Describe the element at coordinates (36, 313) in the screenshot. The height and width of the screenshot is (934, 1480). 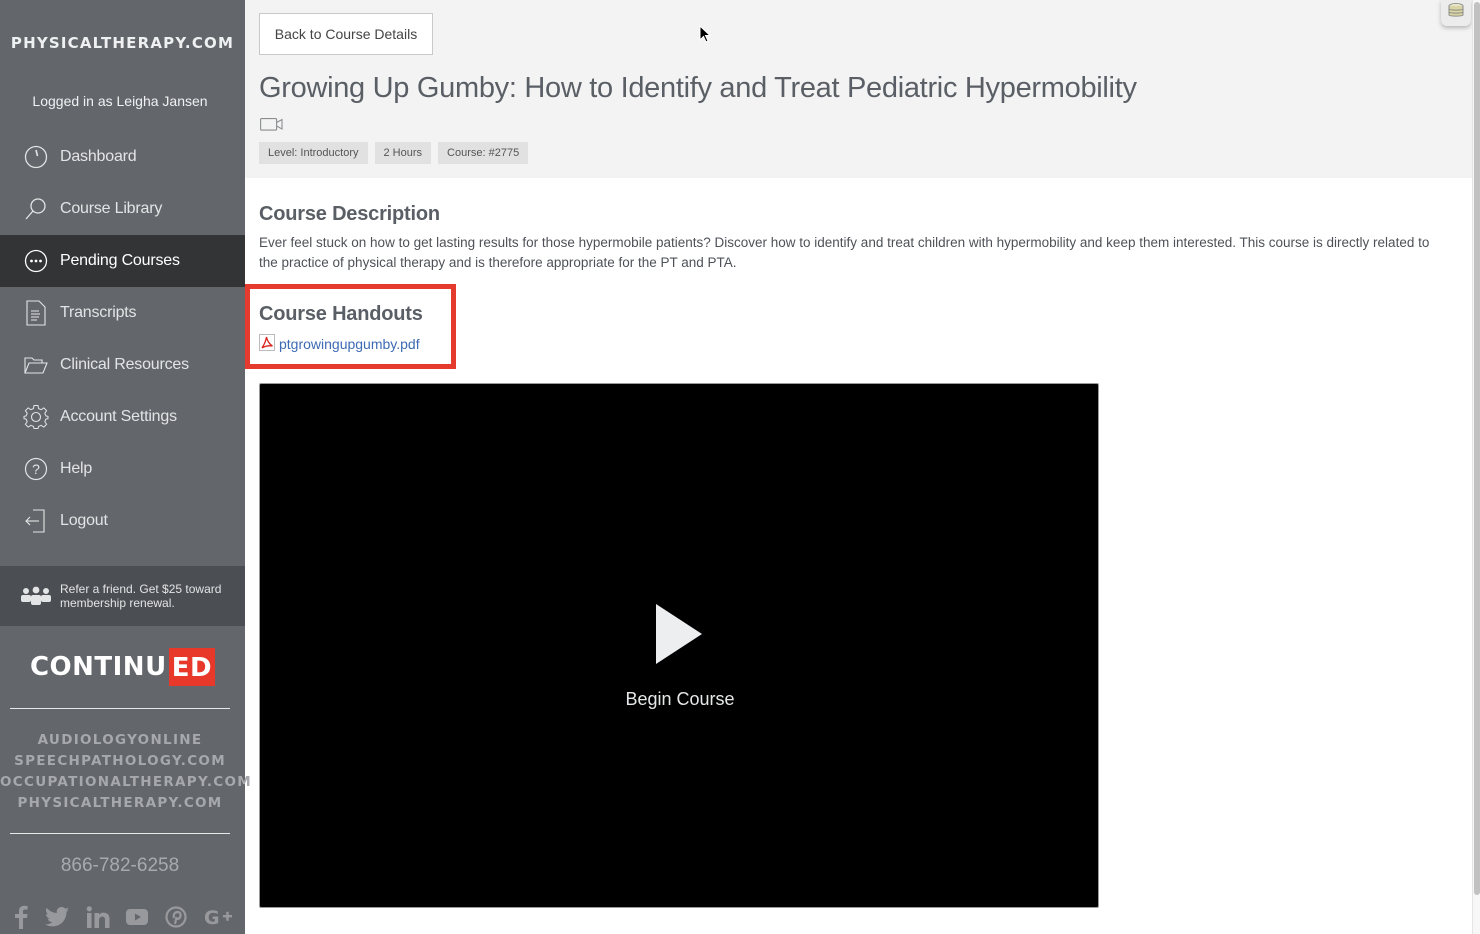
I see `document-icon` at that location.